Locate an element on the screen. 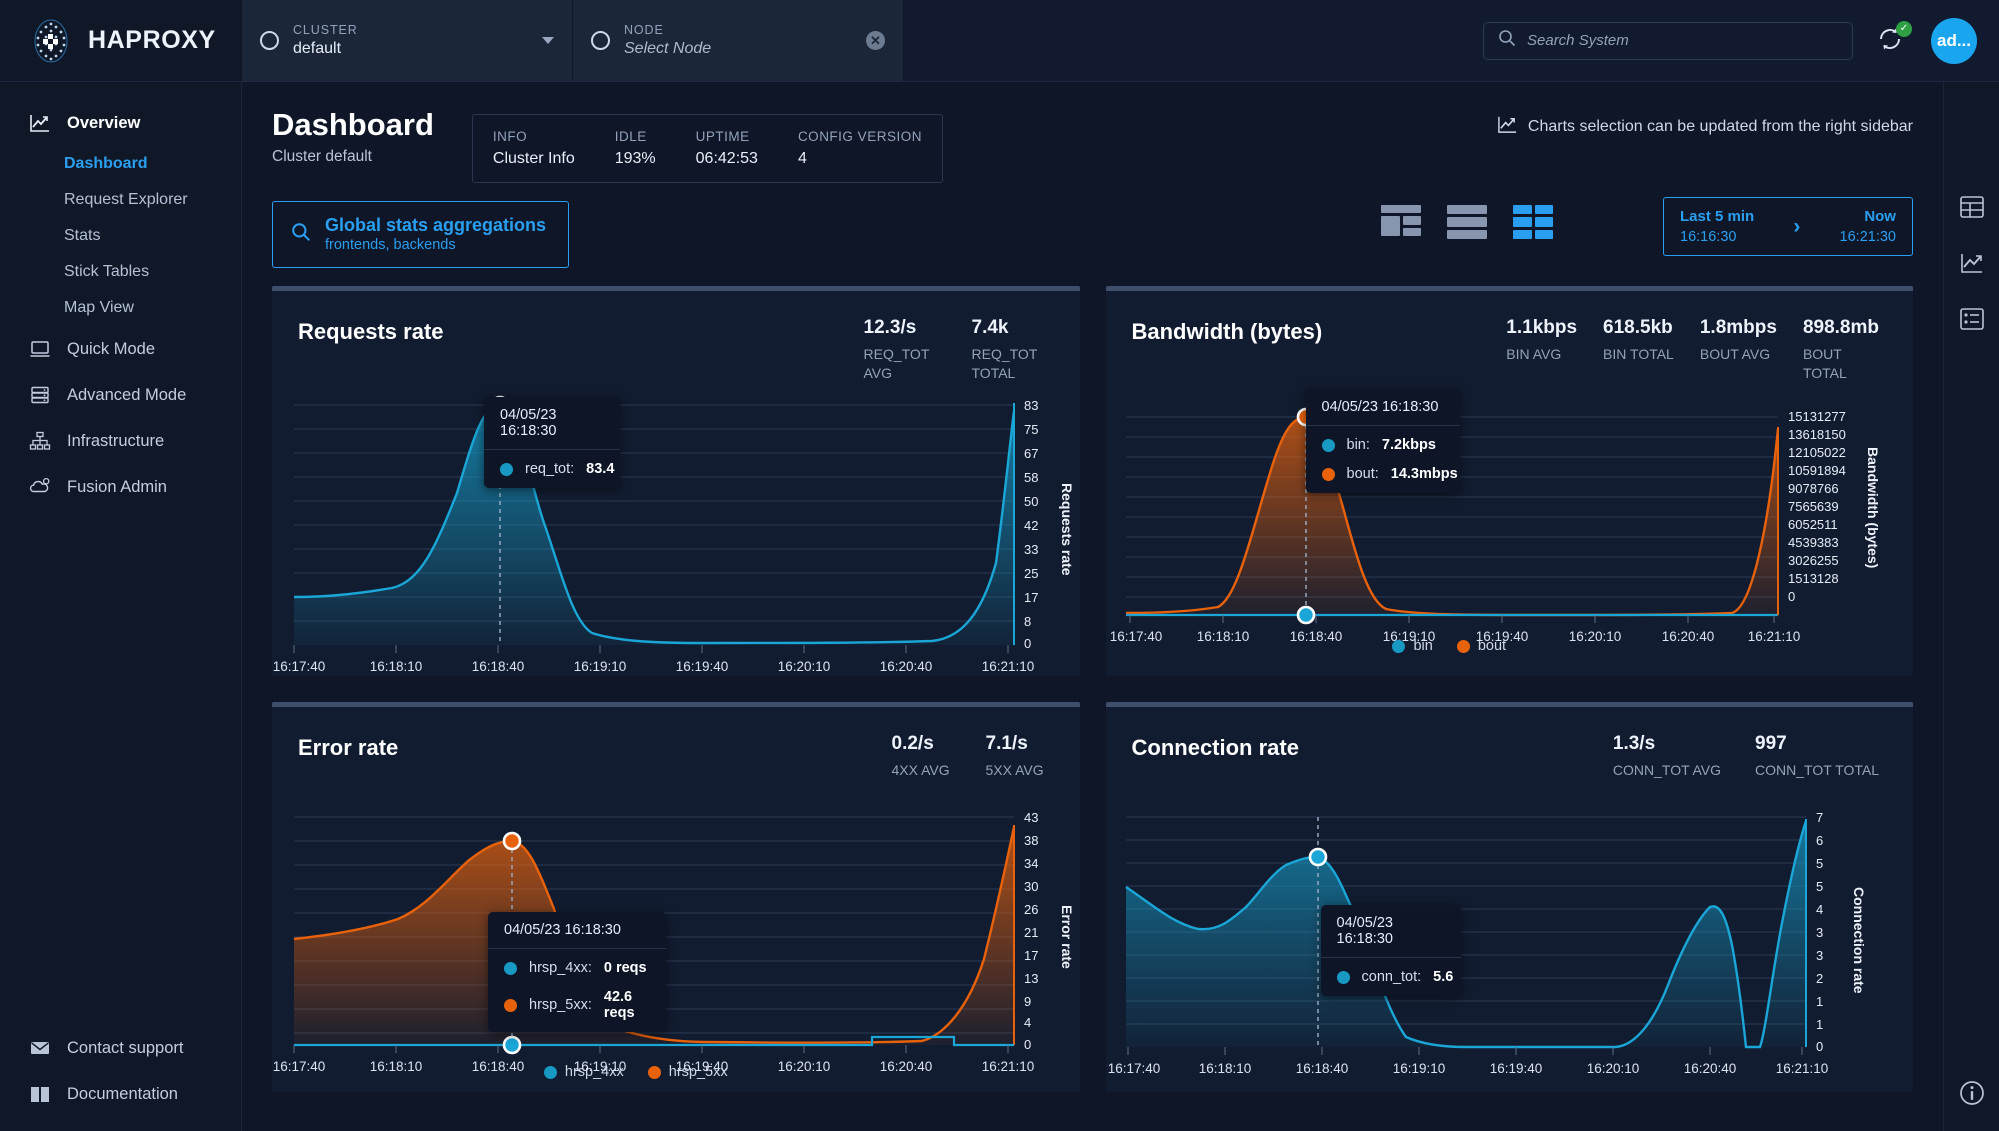 This screenshot has width=1999, height=1131. legend-item: bin is located at coordinates (1412, 646).